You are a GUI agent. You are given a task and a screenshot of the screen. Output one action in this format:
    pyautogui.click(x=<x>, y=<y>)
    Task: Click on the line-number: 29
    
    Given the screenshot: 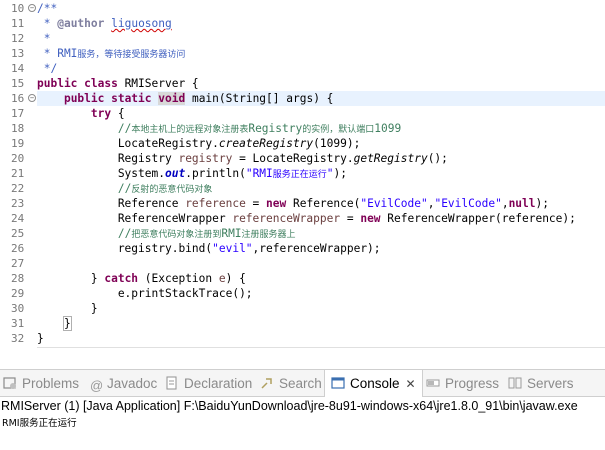 What is the action you would take?
    pyautogui.click(x=18, y=293)
    